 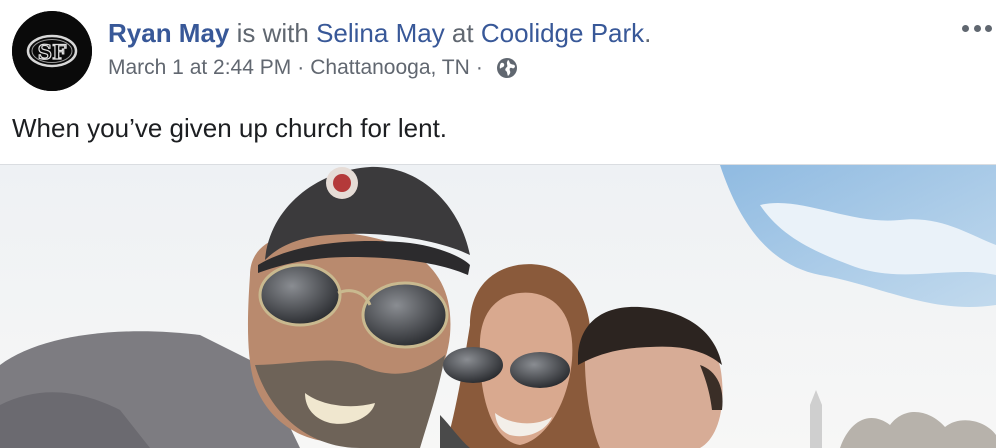 I want to click on with-text: is with, so click(x=273, y=33).